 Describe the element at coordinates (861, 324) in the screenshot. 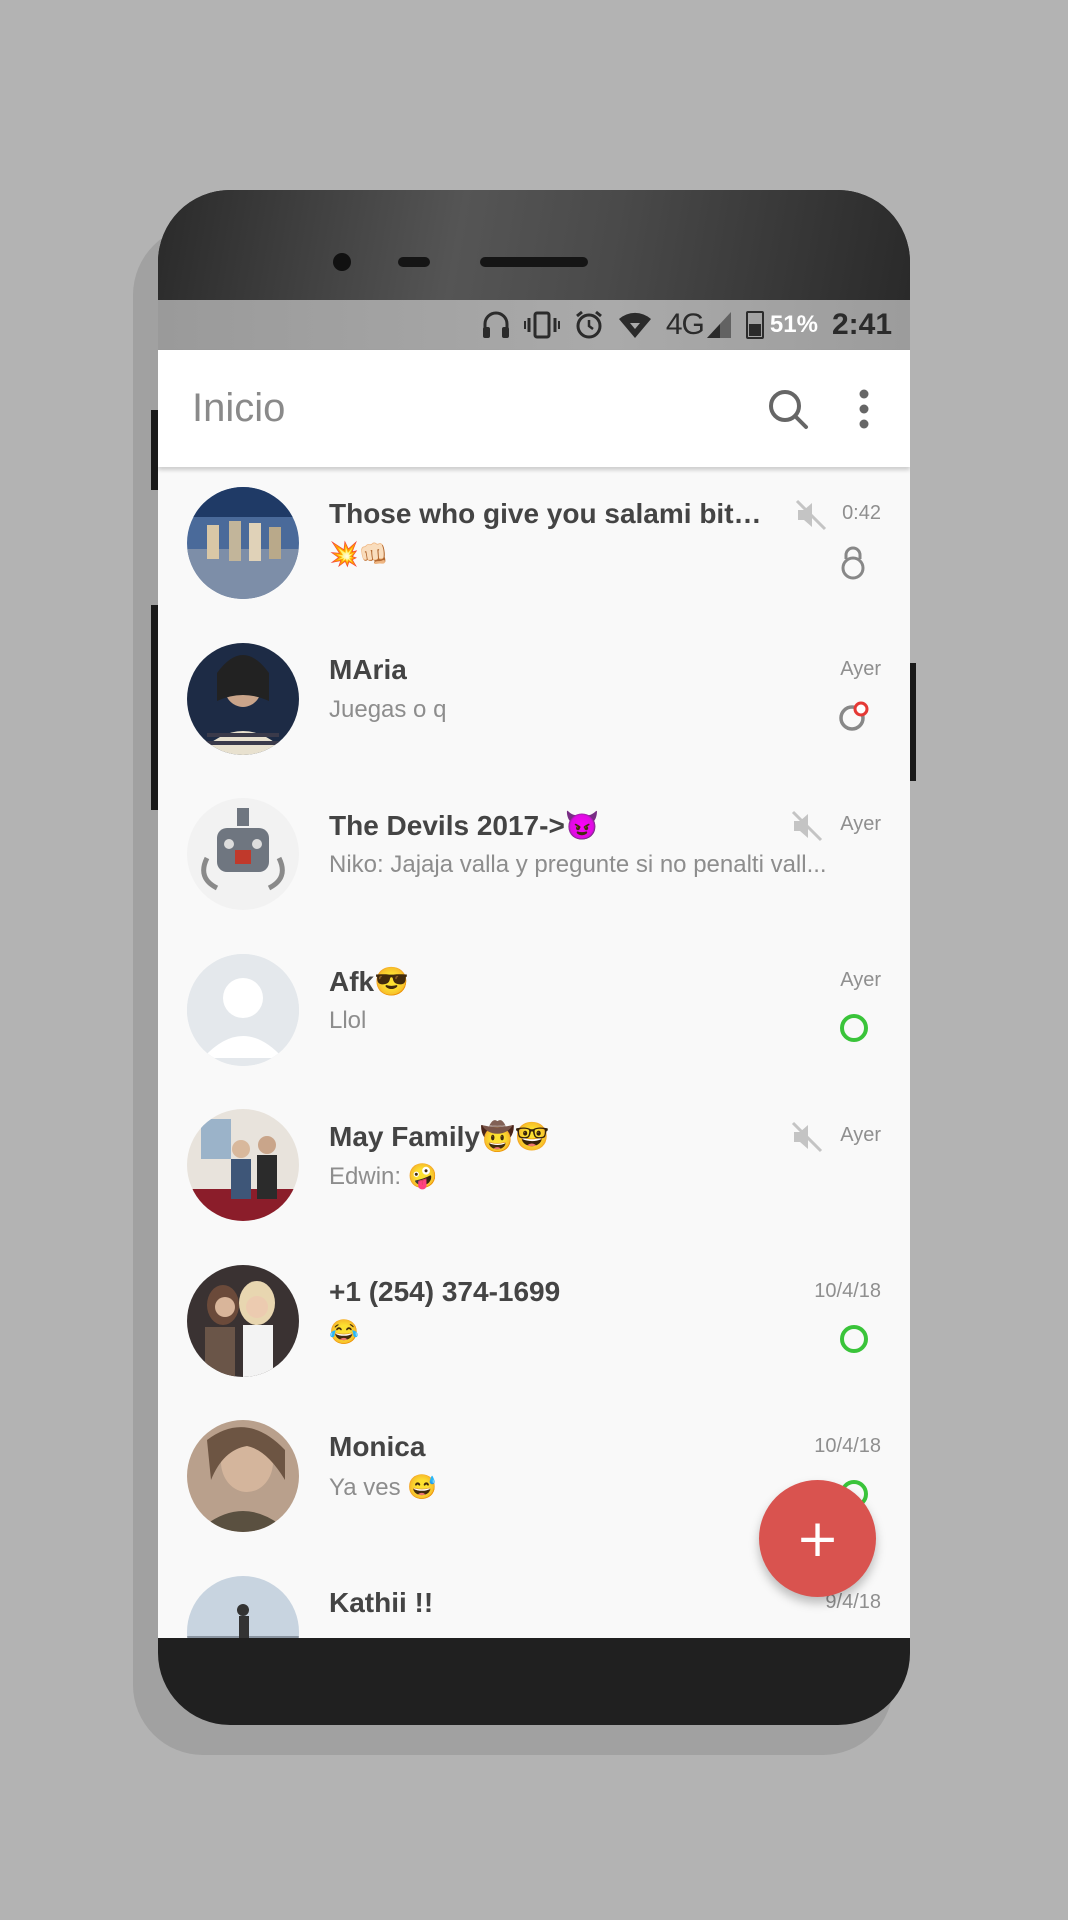

I see `clock: 2:41` at that location.